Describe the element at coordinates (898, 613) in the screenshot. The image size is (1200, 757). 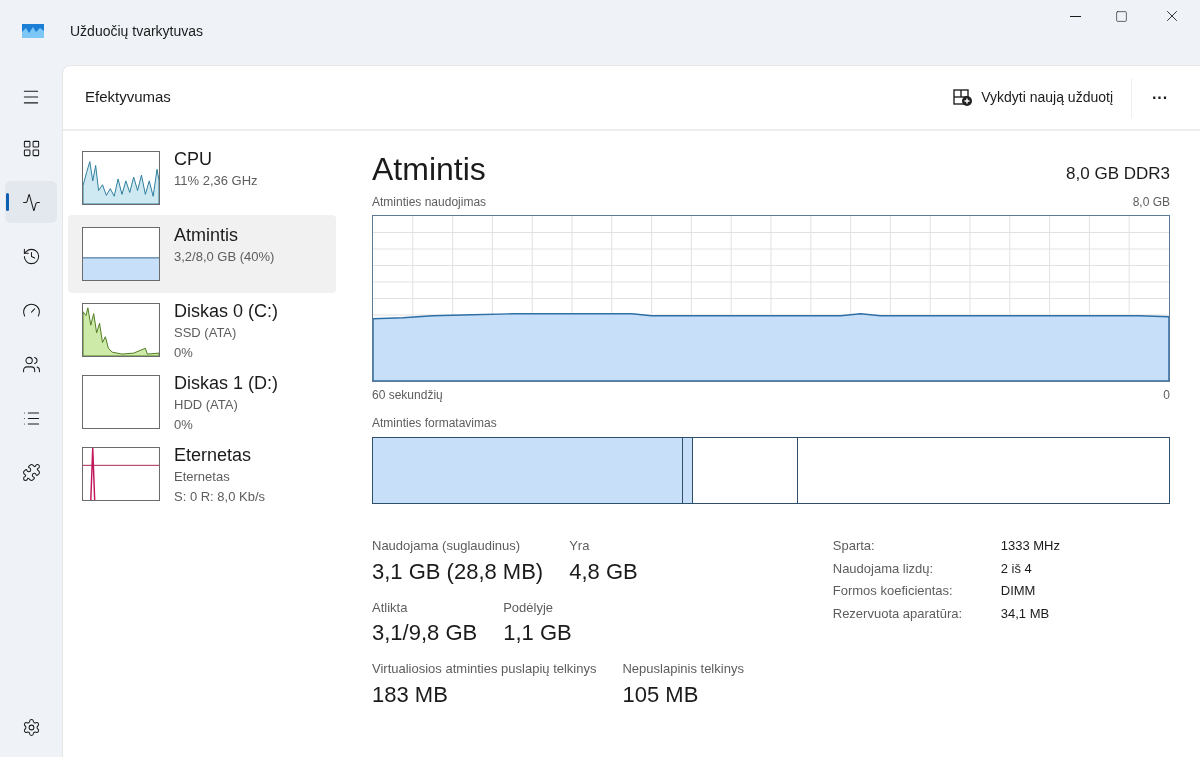
I see `property-label: Rezervuota aparatūra:` at that location.